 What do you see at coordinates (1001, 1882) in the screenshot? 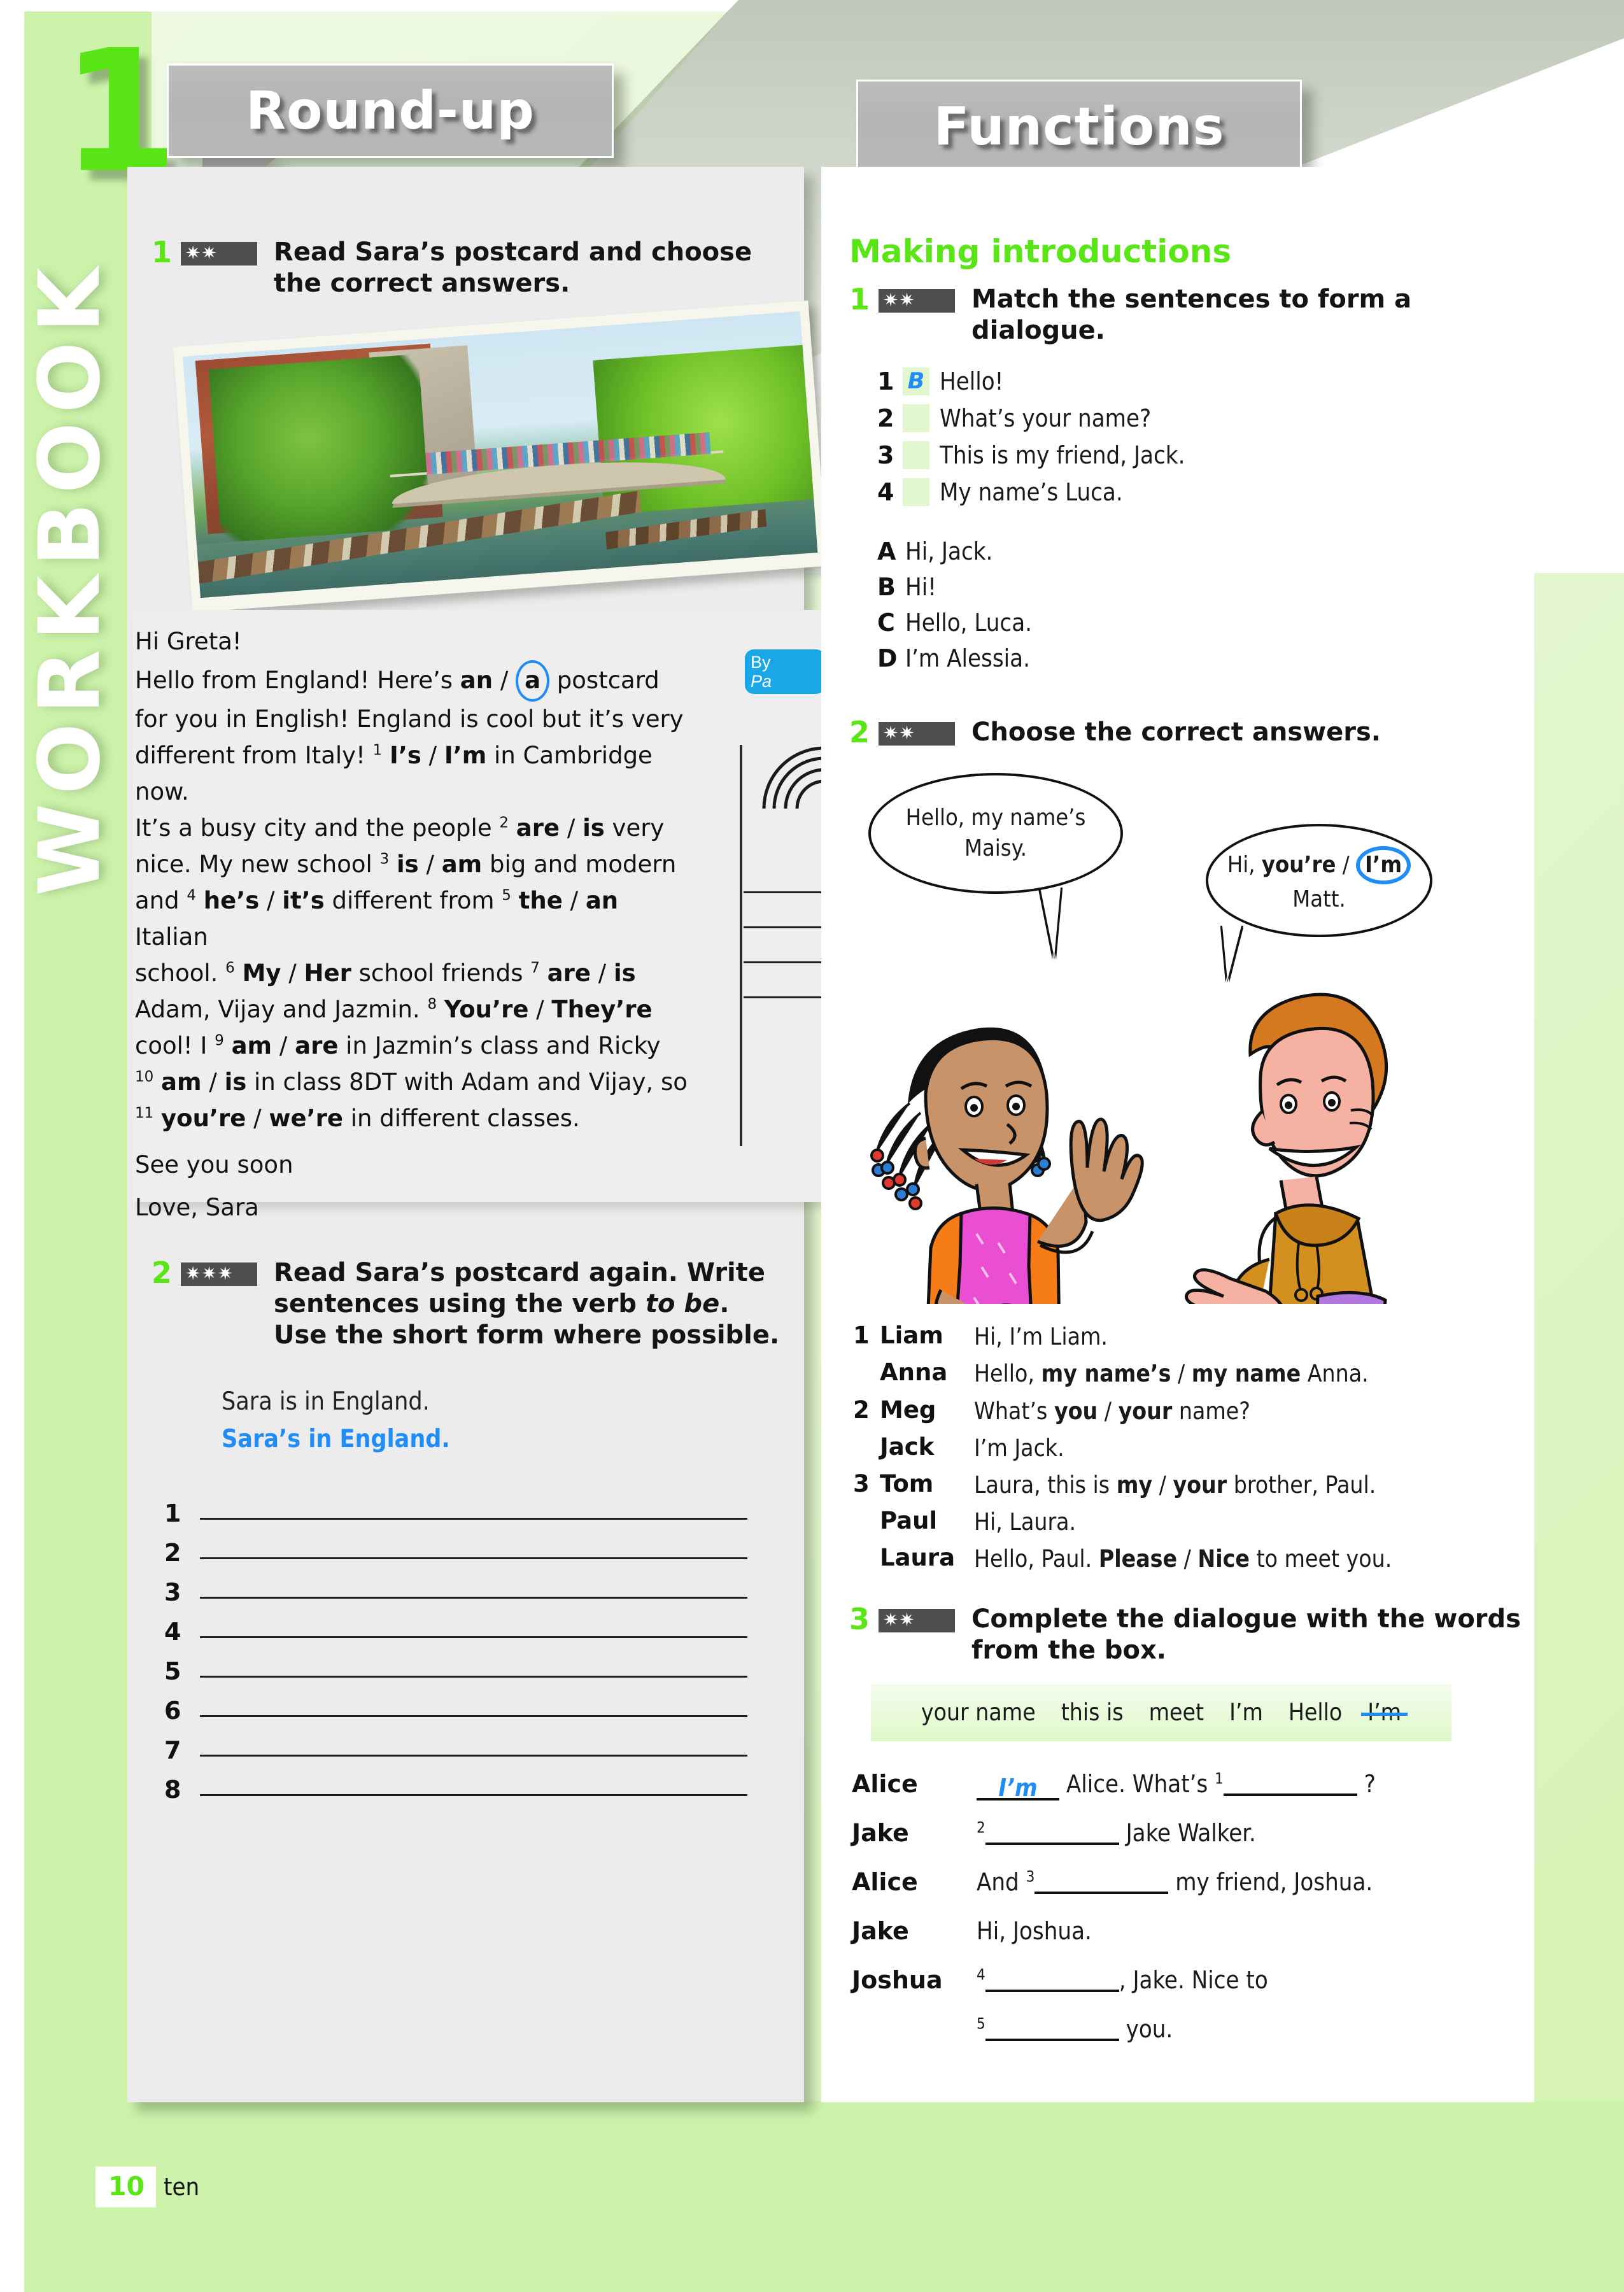
I see `gapfill-pre: And` at bounding box center [1001, 1882].